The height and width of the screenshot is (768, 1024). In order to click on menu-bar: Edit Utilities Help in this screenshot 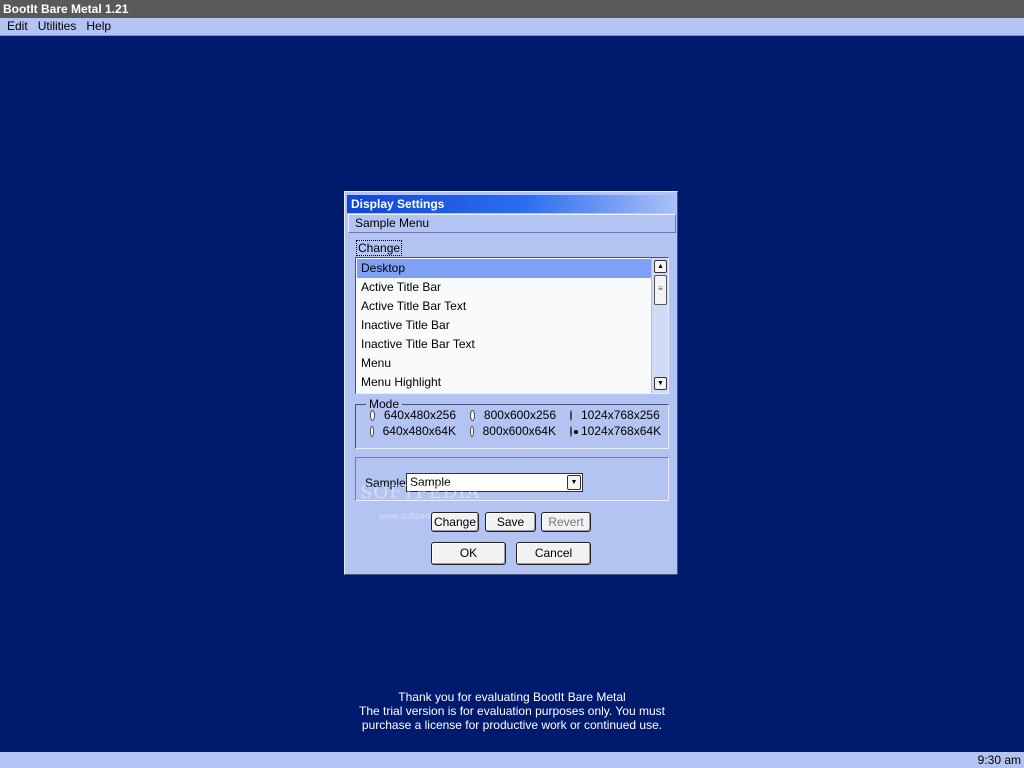, I will do `click(512, 27)`.